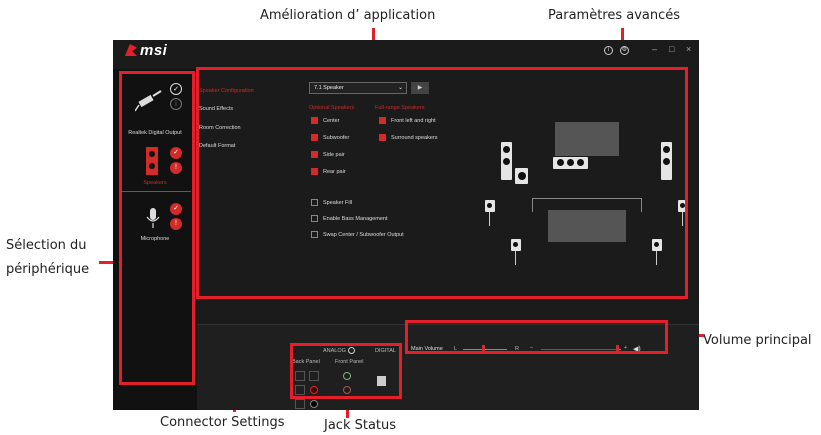  Describe the element at coordinates (338, 203) in the screenshot. I see `speaker-fill-label: Speaker Fill` at that location.